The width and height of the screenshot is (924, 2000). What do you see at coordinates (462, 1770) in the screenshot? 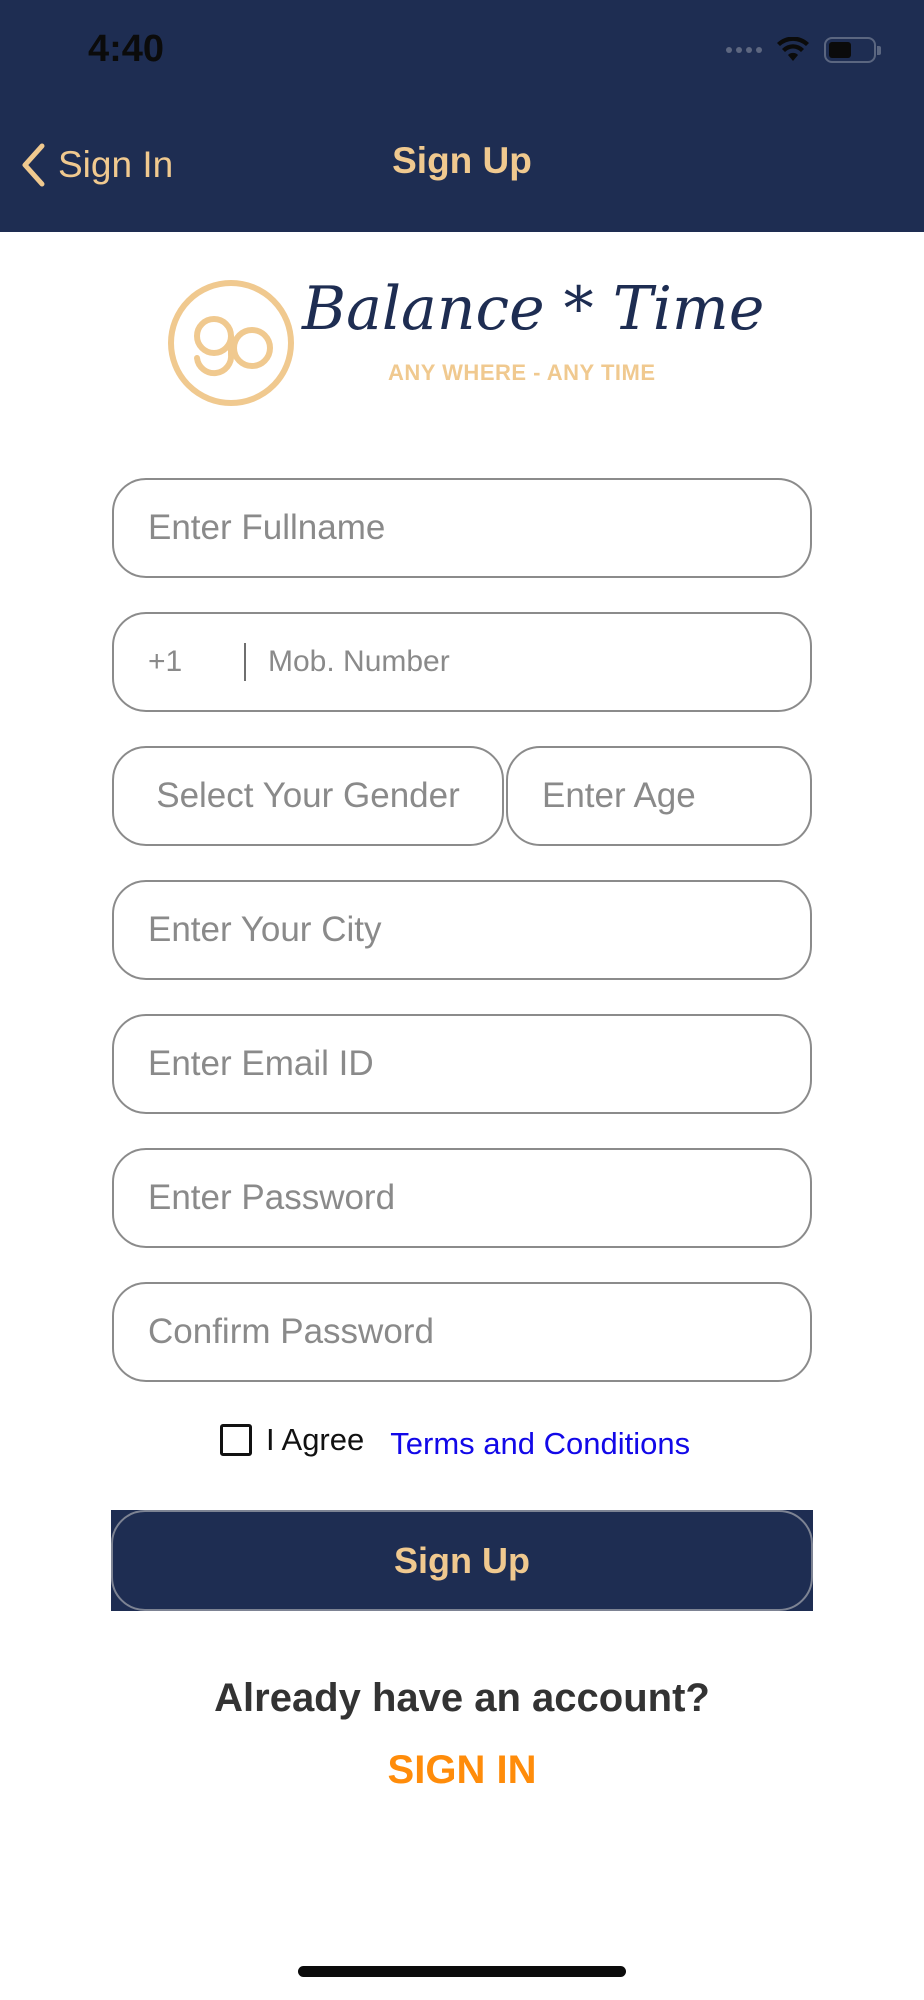
I see `signin-link: SIGN IN` at bounding box center [462, 1770].